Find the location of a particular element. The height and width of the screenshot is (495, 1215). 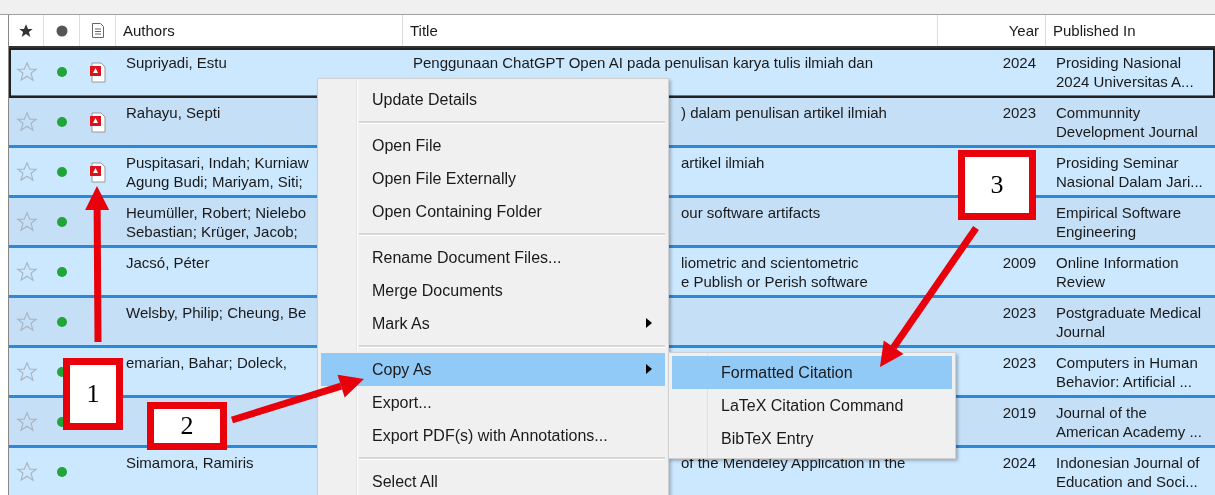

authors-cell: Rahayu, Septi is located at coordinates (173, 112).